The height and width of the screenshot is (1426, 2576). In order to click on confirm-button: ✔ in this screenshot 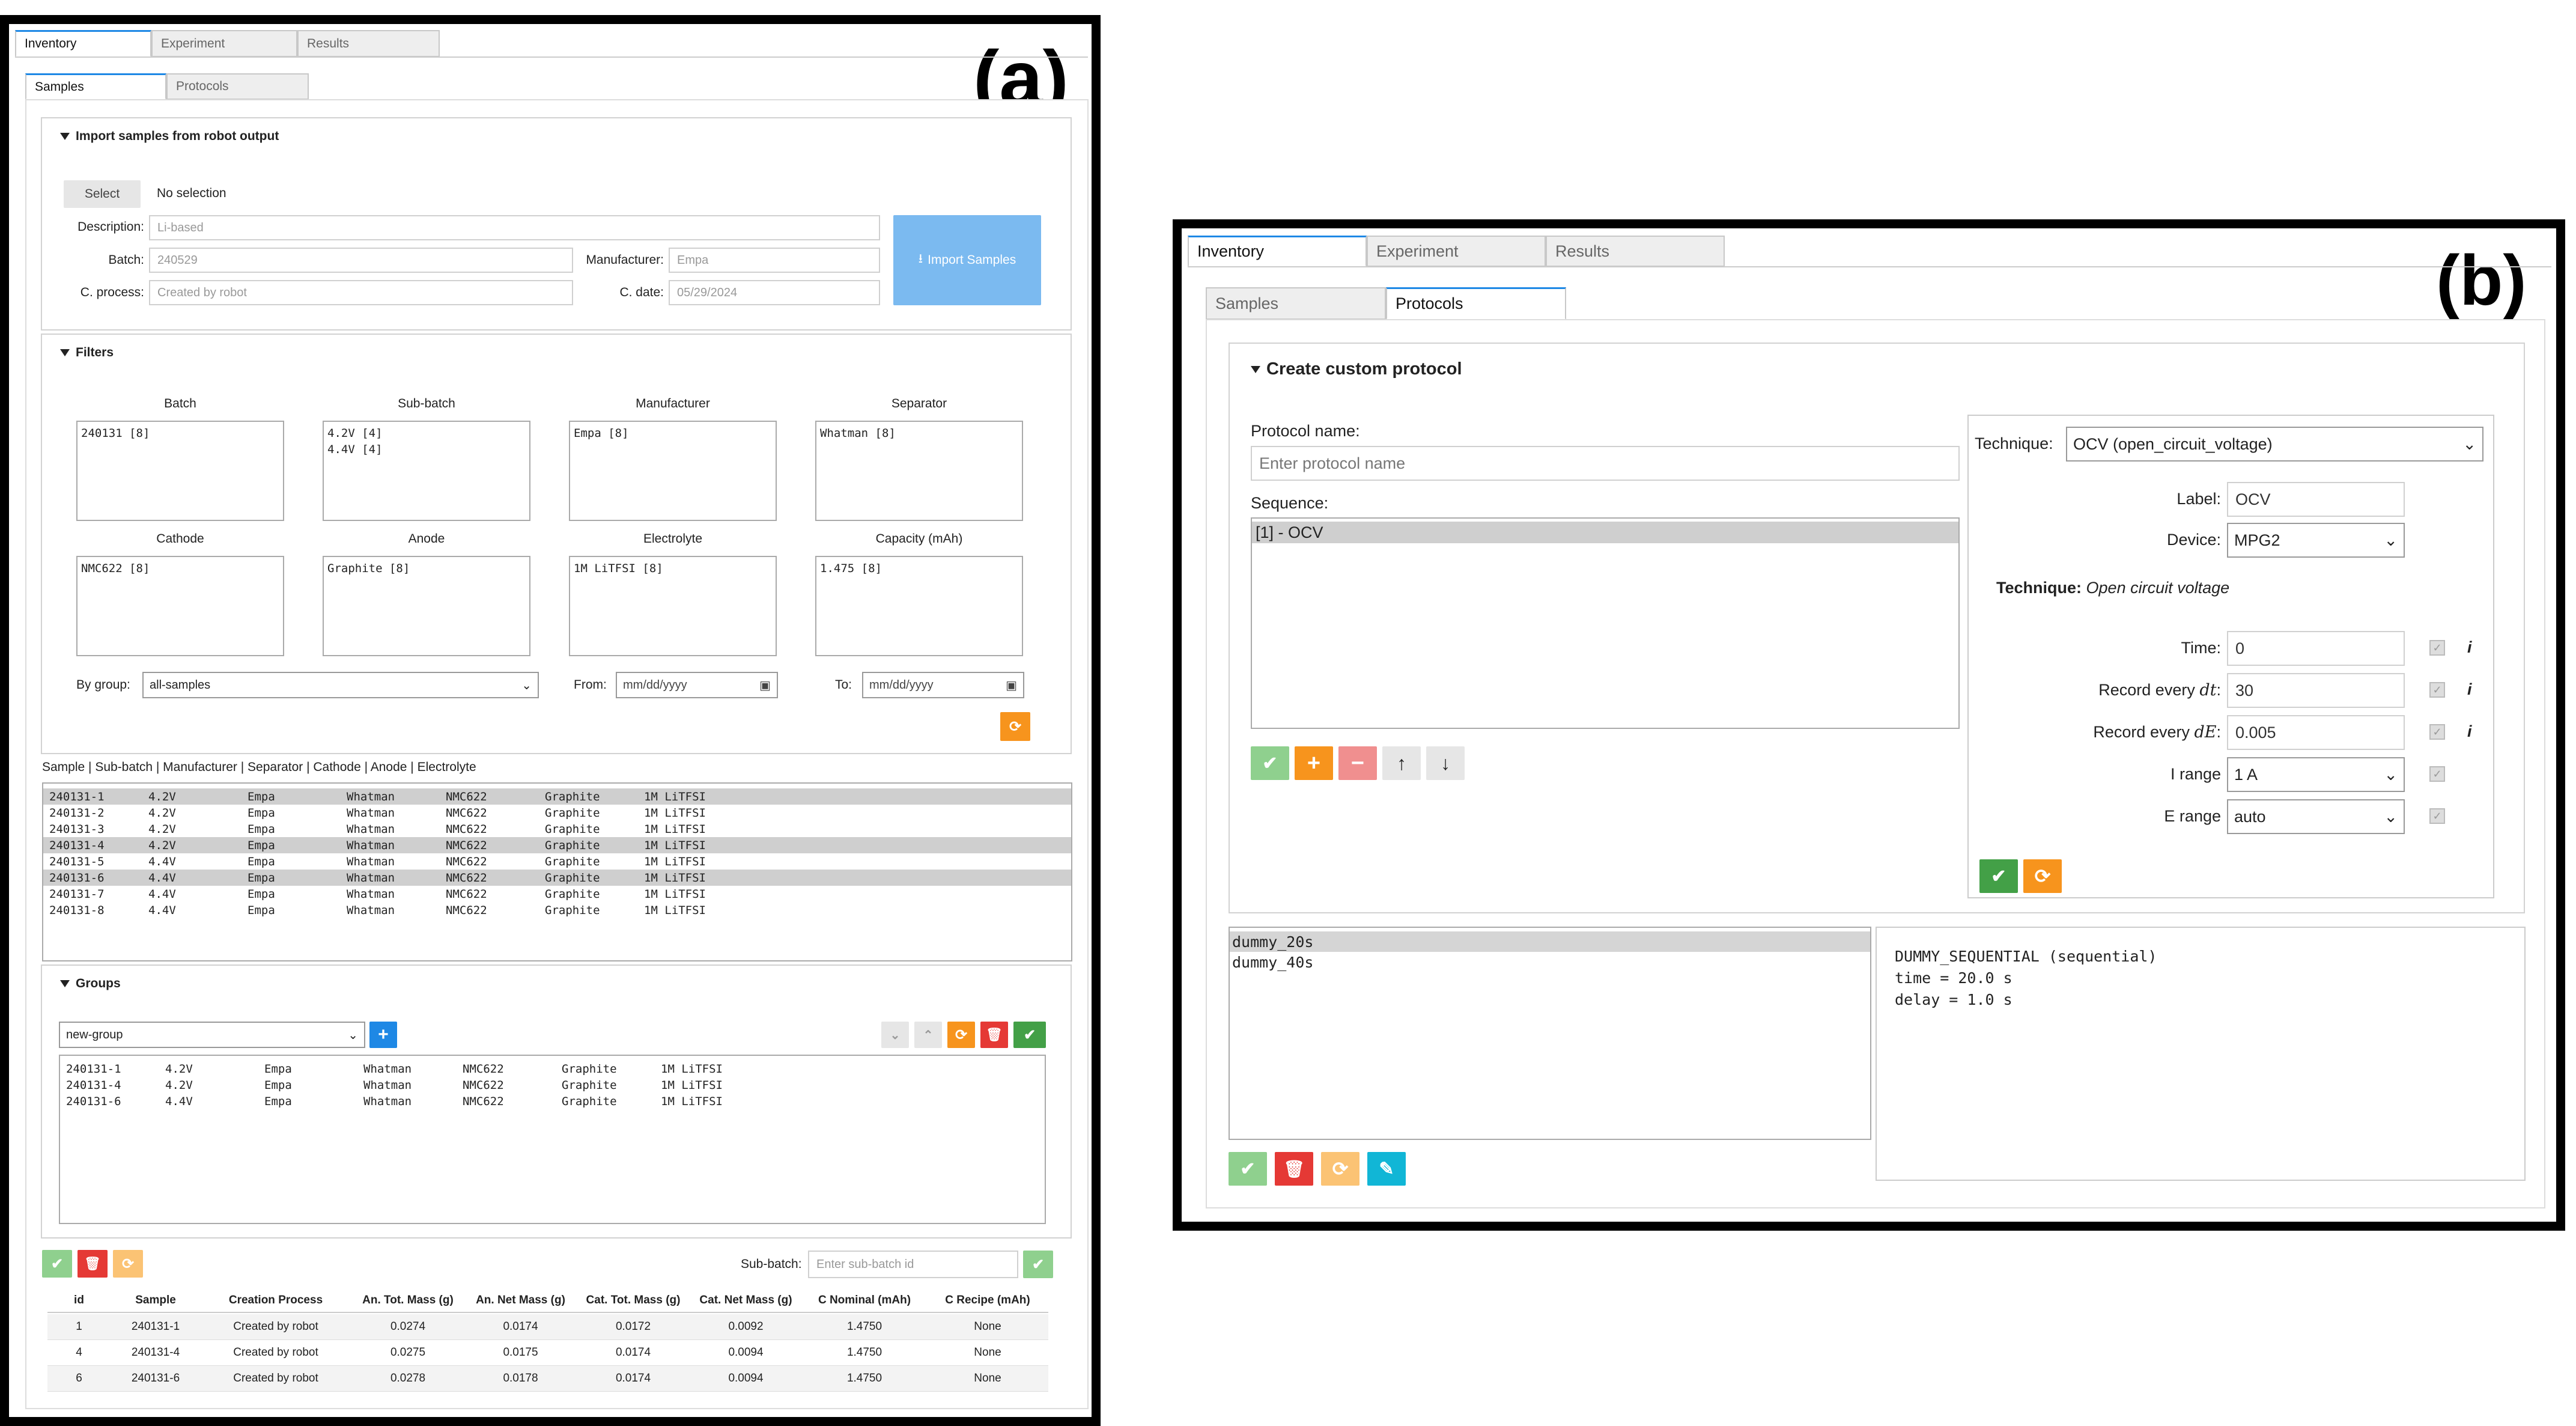, I will do `click(57, 1264)`.